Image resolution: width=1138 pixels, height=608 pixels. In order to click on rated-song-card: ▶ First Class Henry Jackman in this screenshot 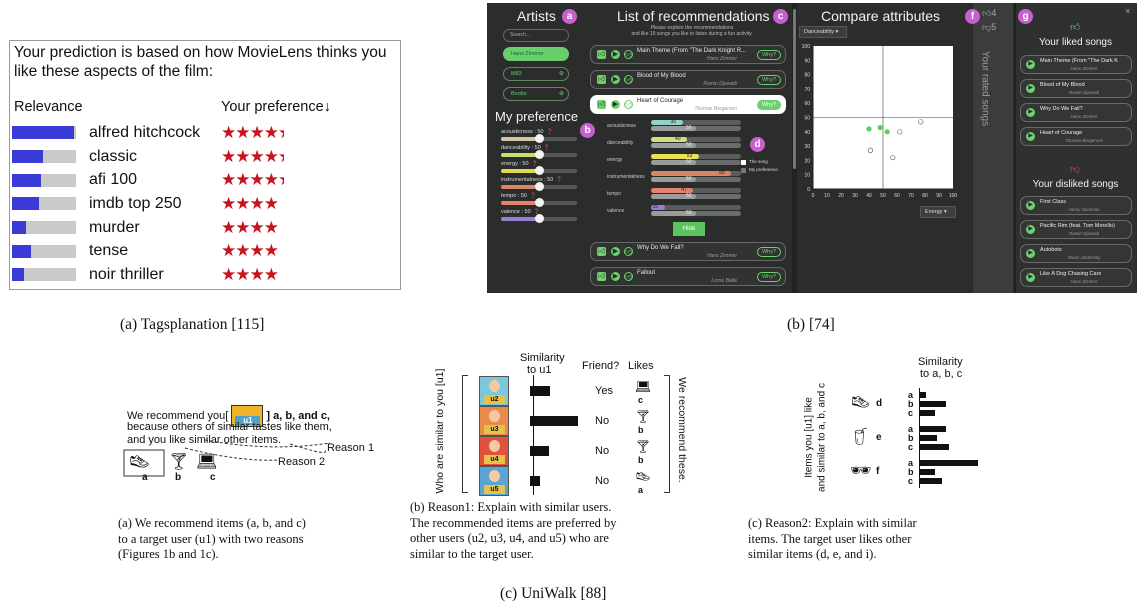, I will do `click(1076, 205)`.